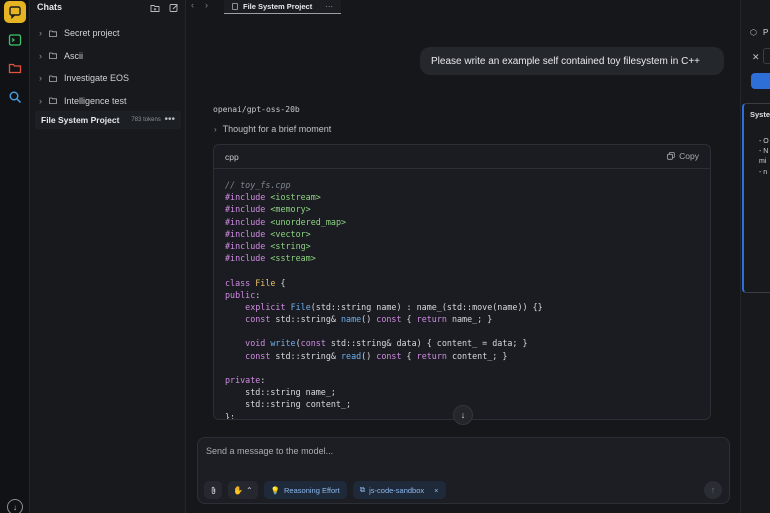  What do you see at coordinates (369, 355) in the screenshot?
I see `code-token: ()` at bounding box center [369, 355].